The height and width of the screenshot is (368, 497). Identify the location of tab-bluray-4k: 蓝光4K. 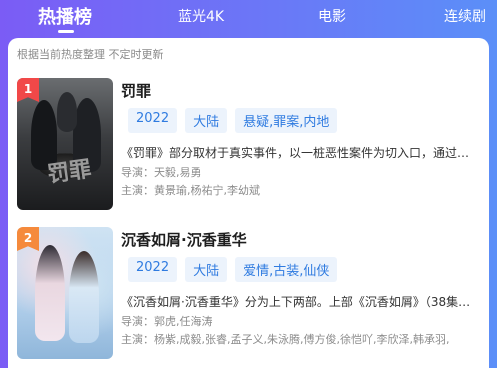
(201, 16).